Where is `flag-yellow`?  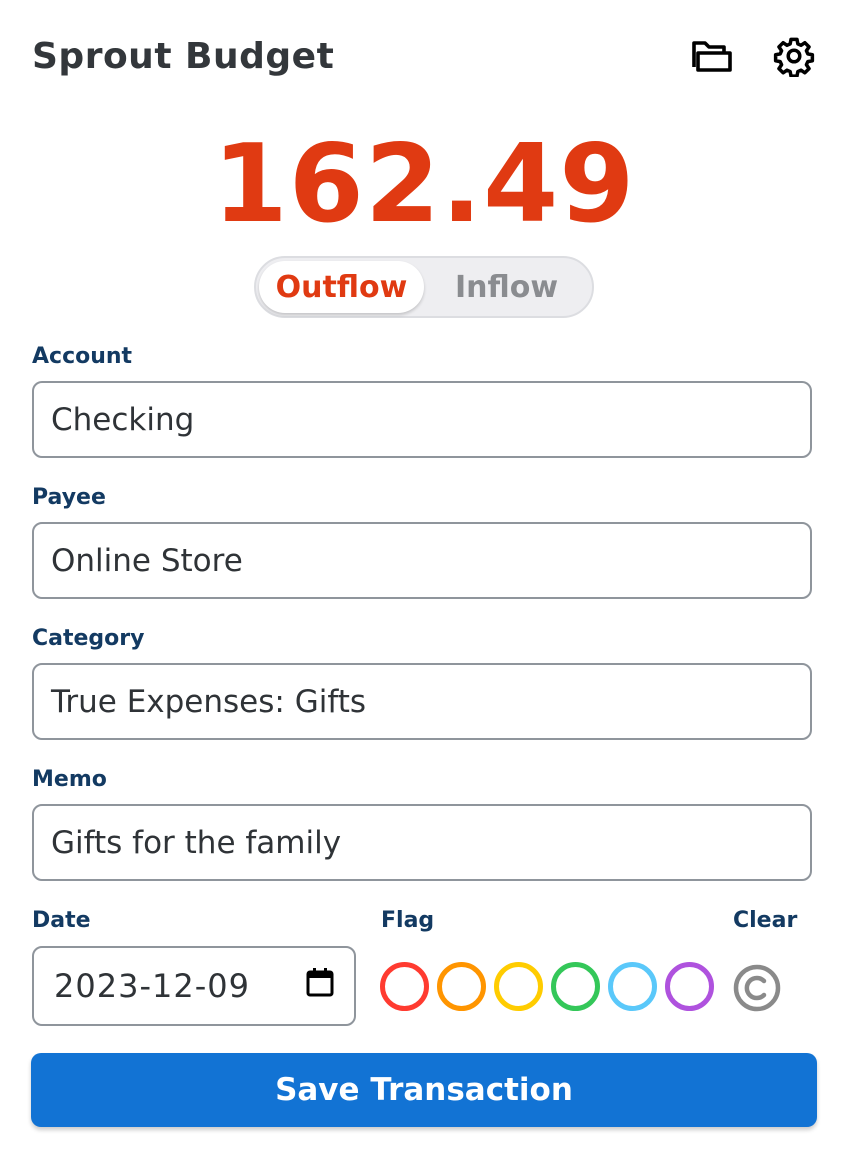 flag-yellow is located at coordinates (518, 986).